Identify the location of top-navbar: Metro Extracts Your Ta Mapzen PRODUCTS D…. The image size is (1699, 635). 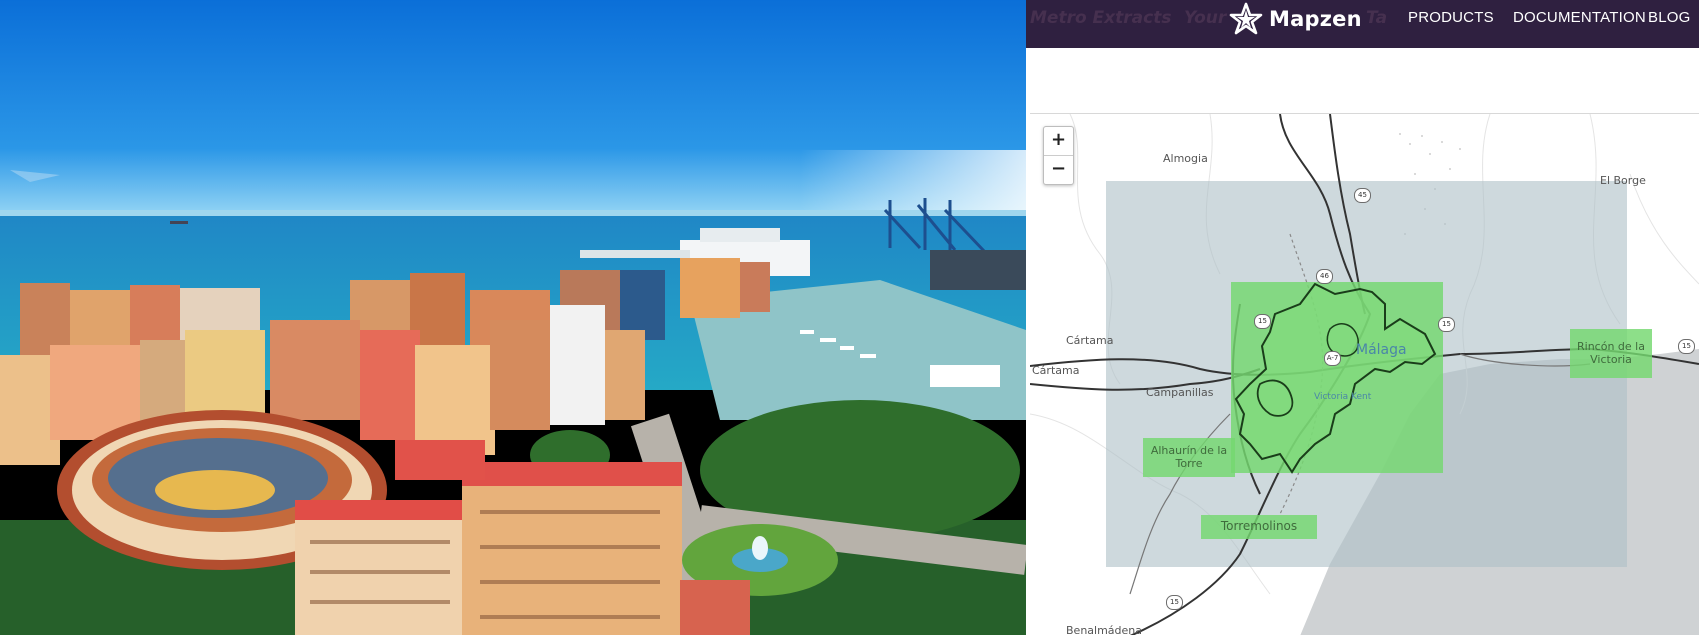
(1362, 24).